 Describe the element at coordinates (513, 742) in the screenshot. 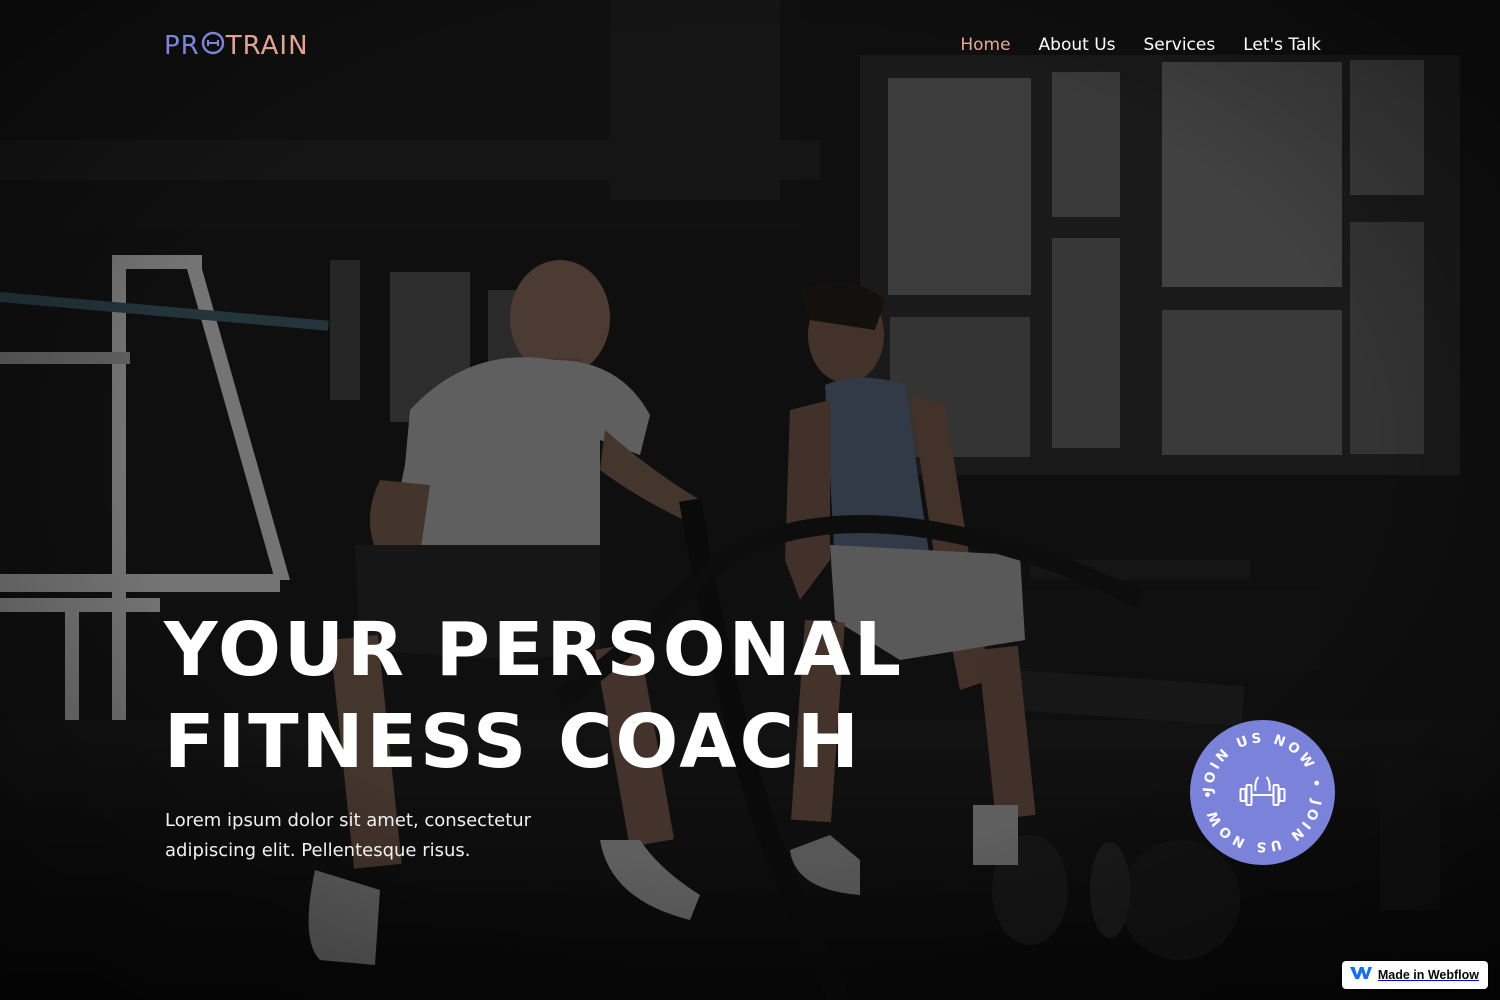

I see `hero-title-line-2: FITNESS COACH` at that location.